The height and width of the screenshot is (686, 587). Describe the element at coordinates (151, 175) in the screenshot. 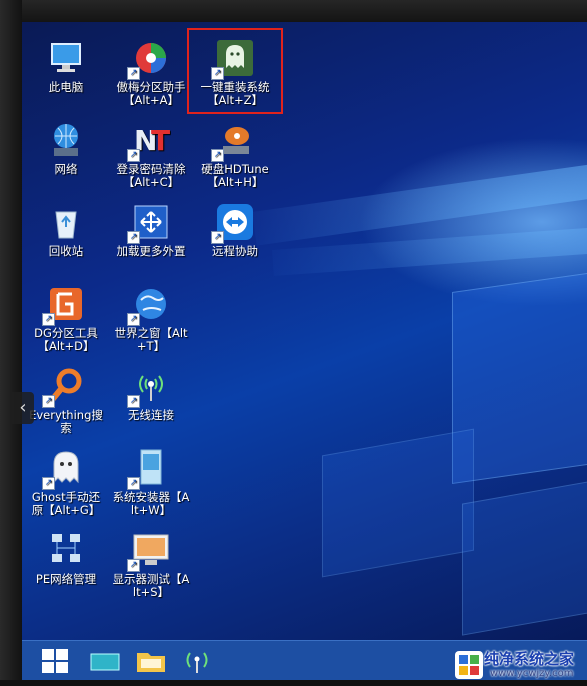

I see `icon-label: 登录密码清除【Alt+C】` at that location.